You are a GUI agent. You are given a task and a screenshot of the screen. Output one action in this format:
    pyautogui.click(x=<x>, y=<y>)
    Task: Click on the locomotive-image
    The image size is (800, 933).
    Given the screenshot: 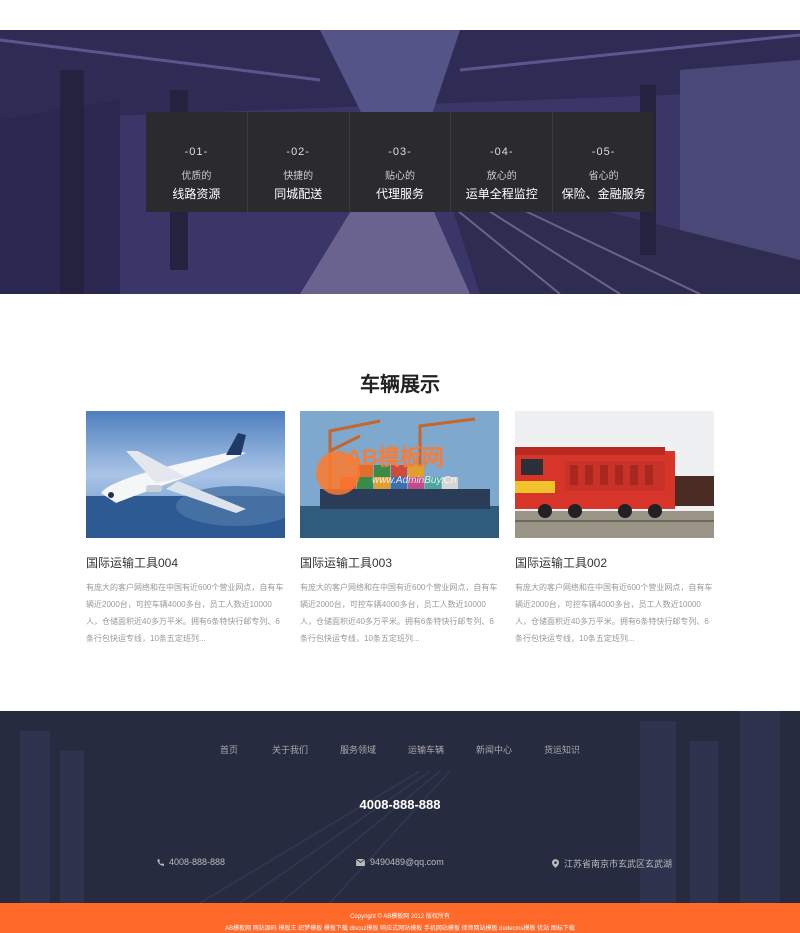 What is the action you would take?
    pyautogui.click(x=614, y=474)
    